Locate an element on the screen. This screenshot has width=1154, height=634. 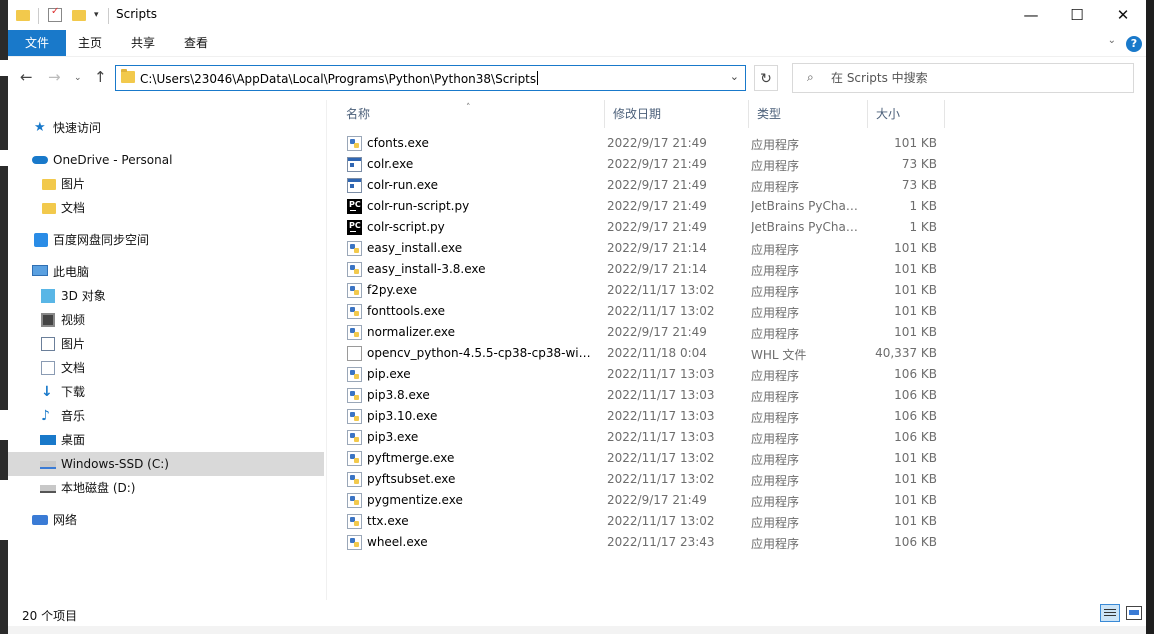
tab-file: 文件 is located at coordinates (37, 43).